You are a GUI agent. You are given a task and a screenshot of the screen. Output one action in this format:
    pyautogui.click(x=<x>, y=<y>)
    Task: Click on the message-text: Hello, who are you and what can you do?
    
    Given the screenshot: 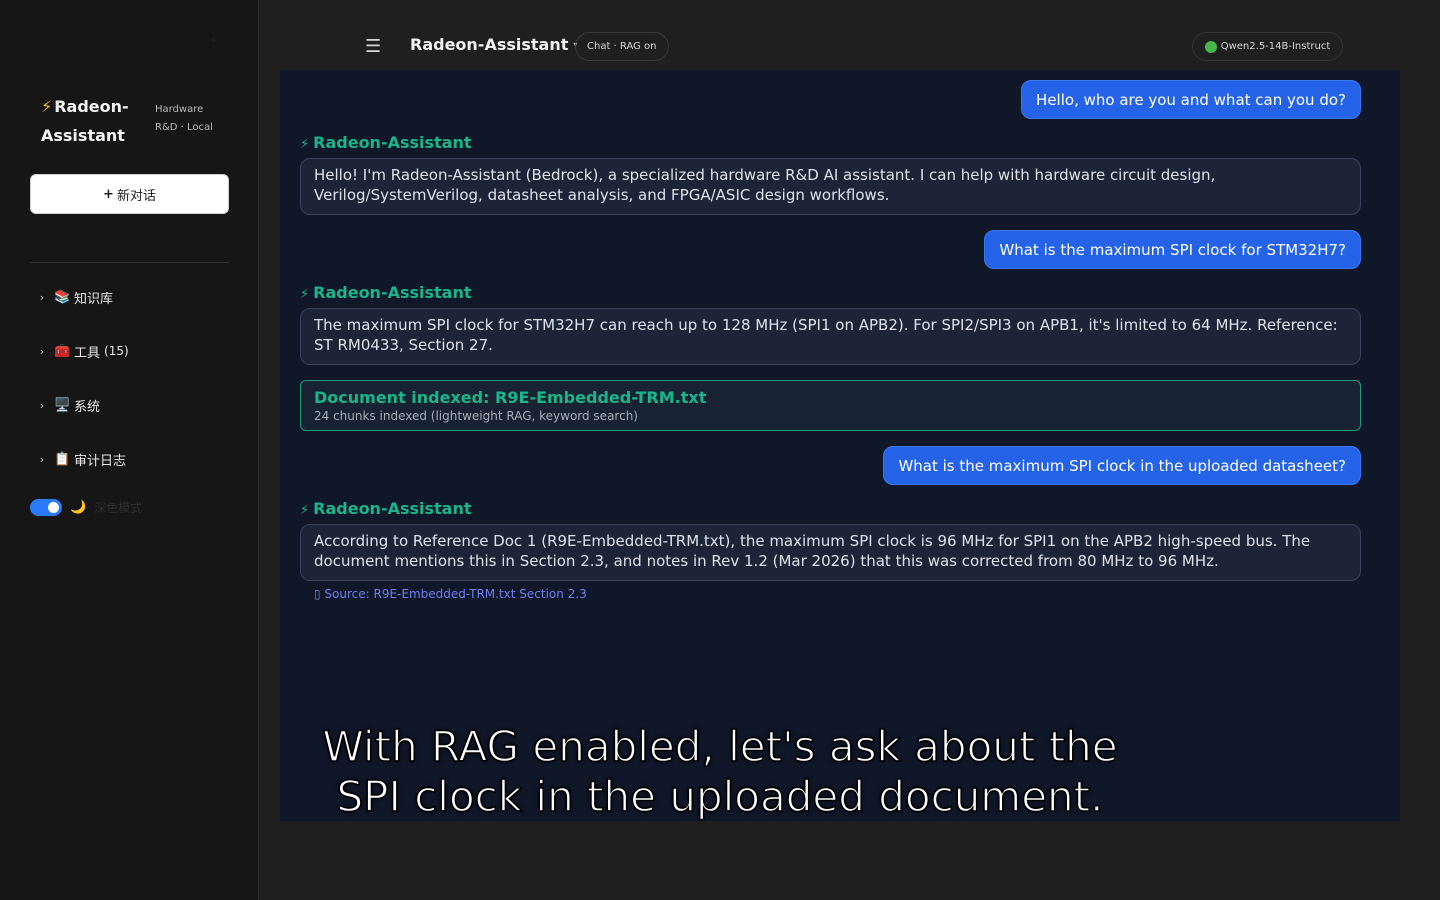 What is the action you would take?
    pyautogui.click(x=1191, y=99)
    